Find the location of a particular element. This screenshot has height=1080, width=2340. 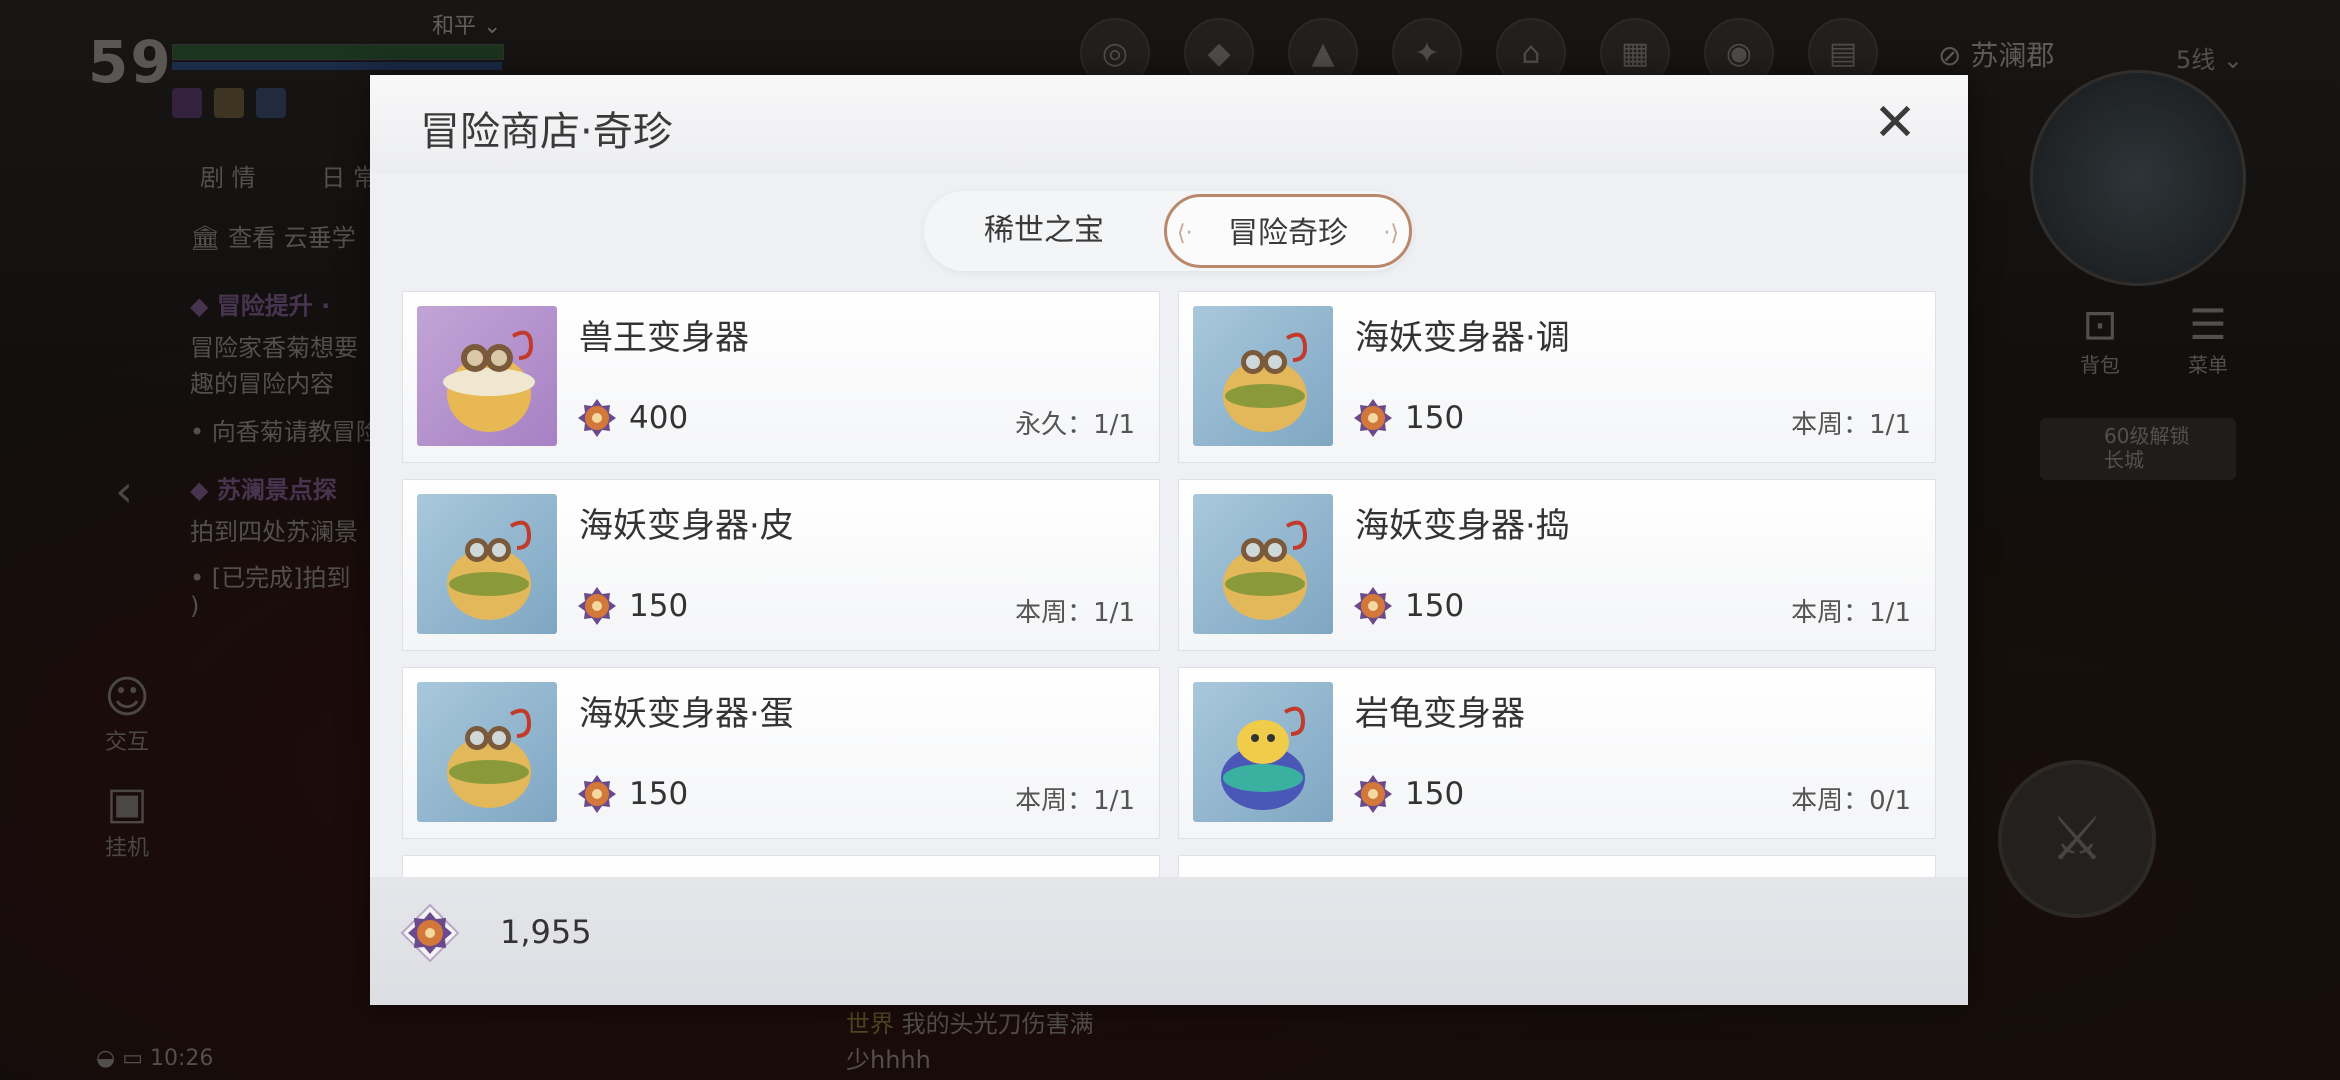

shop-tabs: 稀世之宝 ⟨· 冒险奇珍 ·⟩ is located at coordinates (1168, 231).